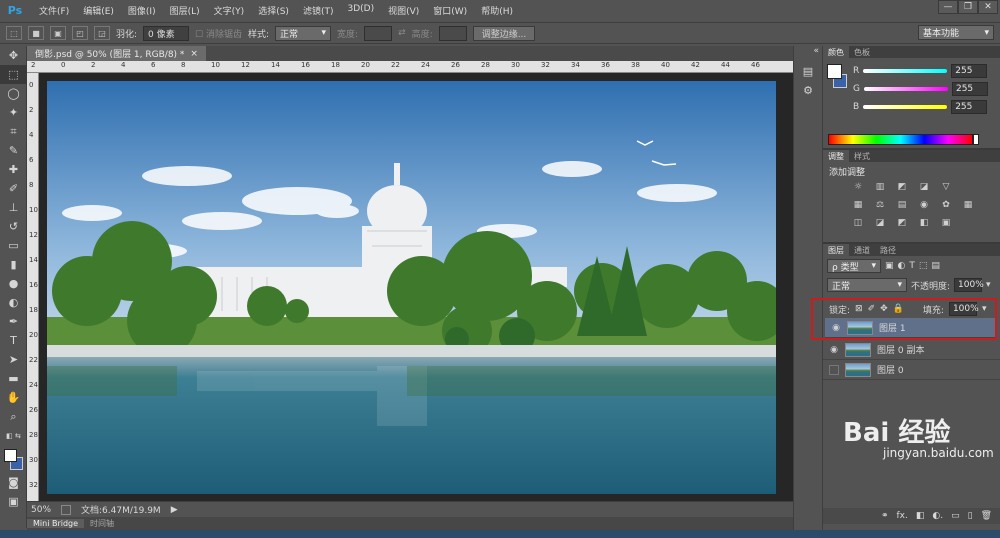  I want to click on tab-color-0: 颜色, so click(836, 52).